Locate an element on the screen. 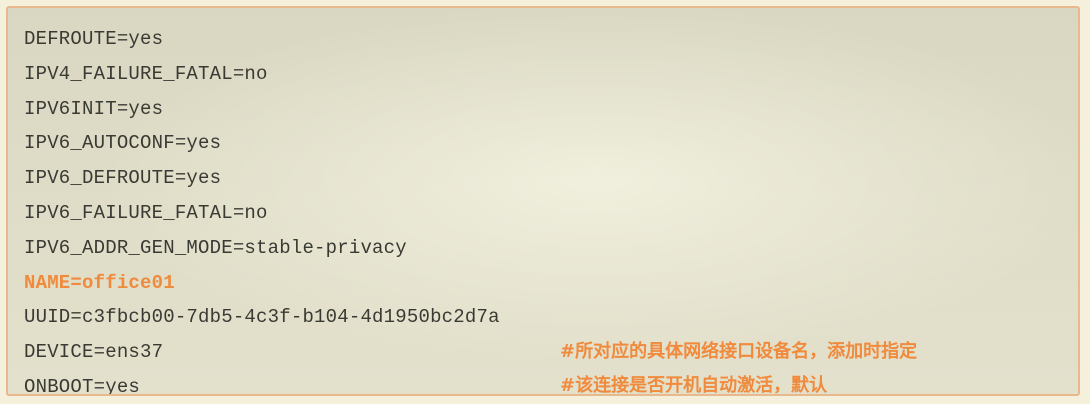 This screenshot has height=404, width=1090. config-line-ipv6-addr-gen-mode: IPV6_ADDR_GEN_MODE=stable-privacy is located at coordinates (215, 247).